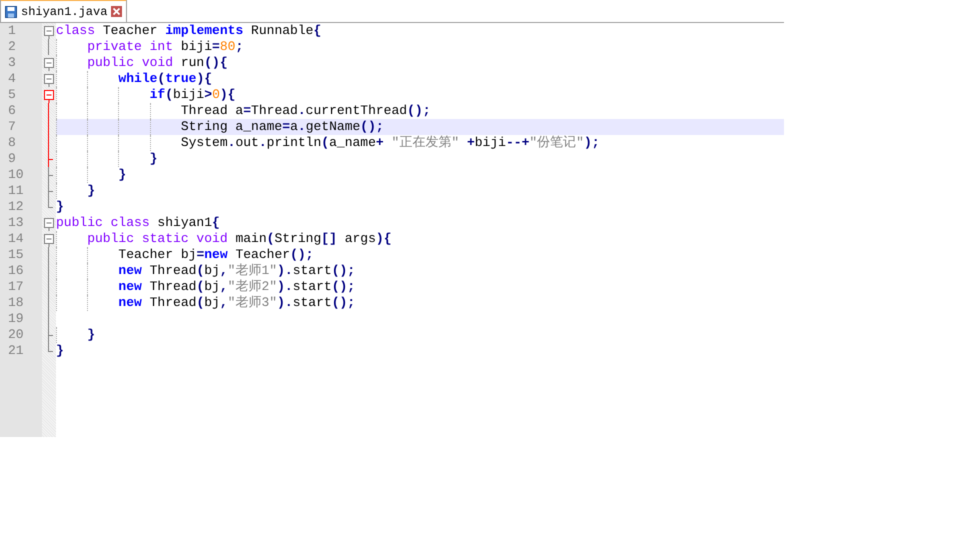 The image size is (960, 540). I want to click on save-icon, so click(11, 12).